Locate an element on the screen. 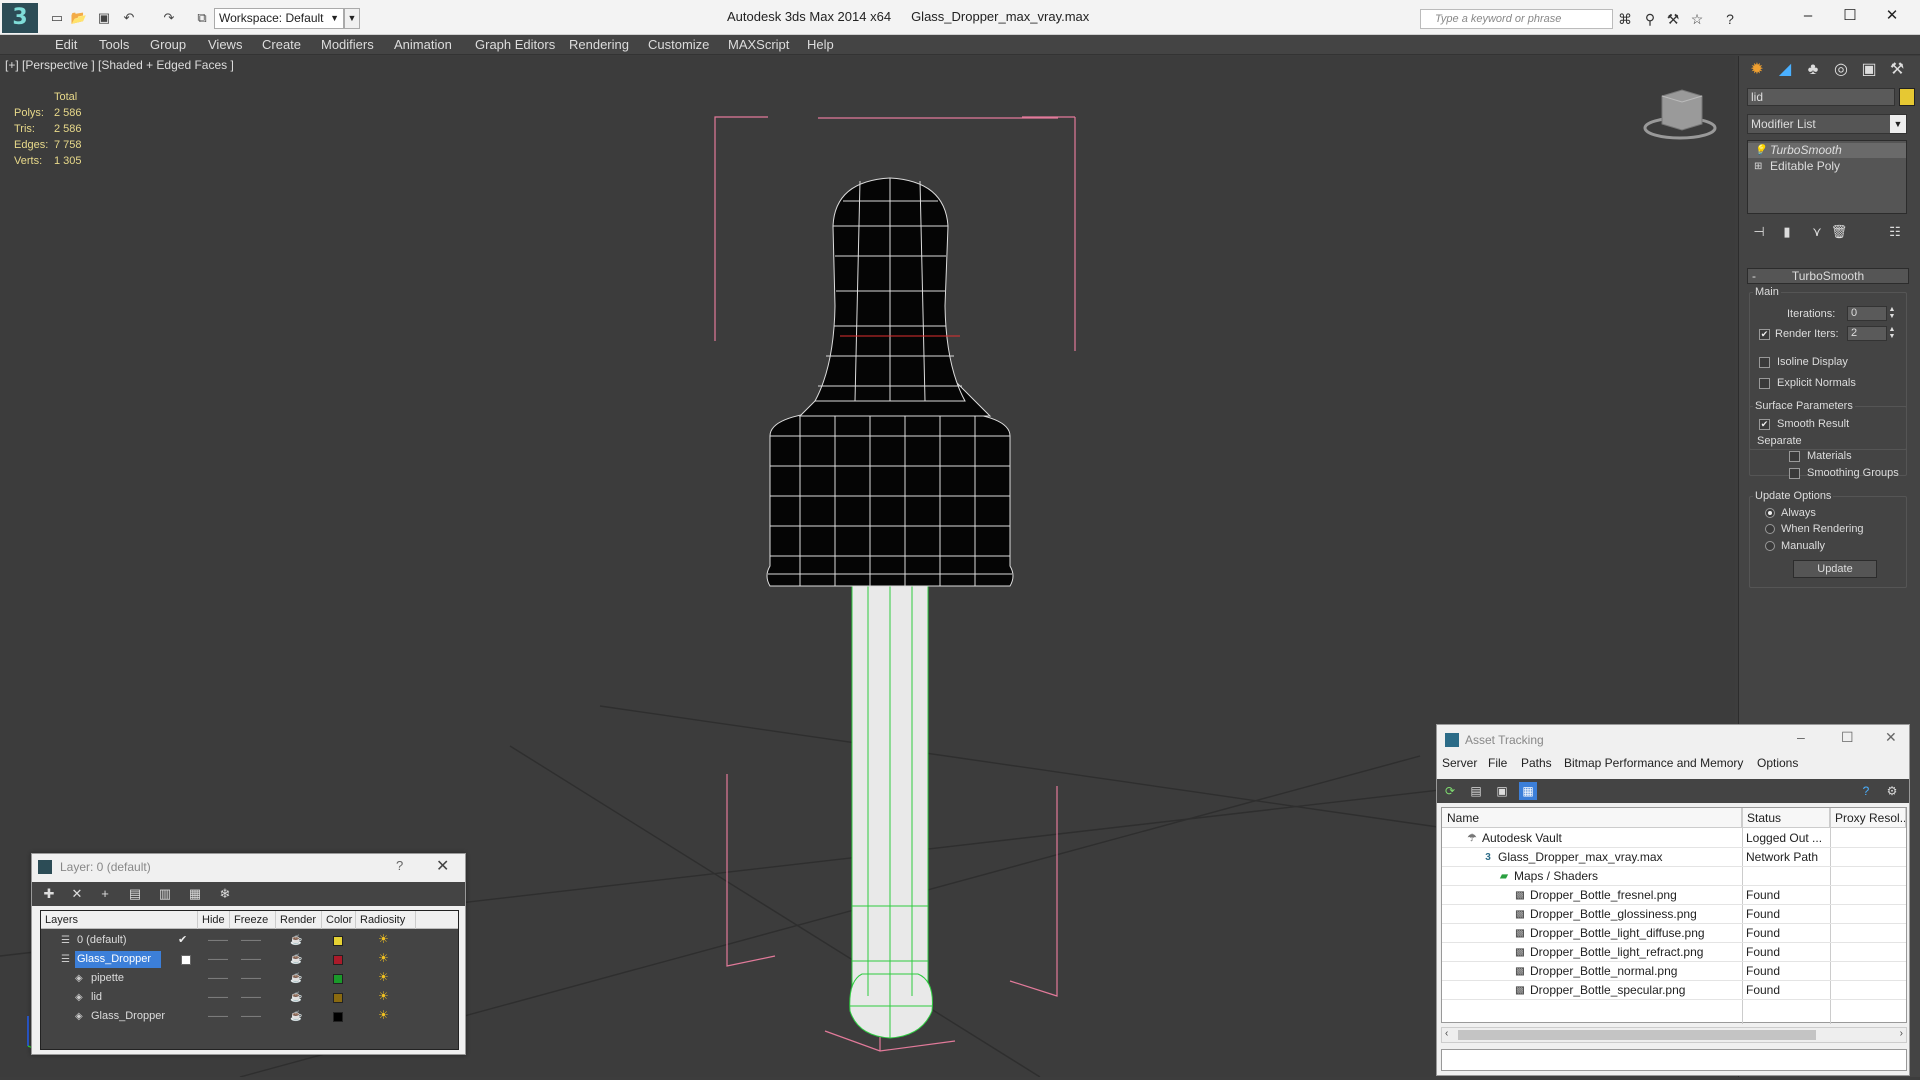  menu-options: Options is located at coordinates (1777, 763).